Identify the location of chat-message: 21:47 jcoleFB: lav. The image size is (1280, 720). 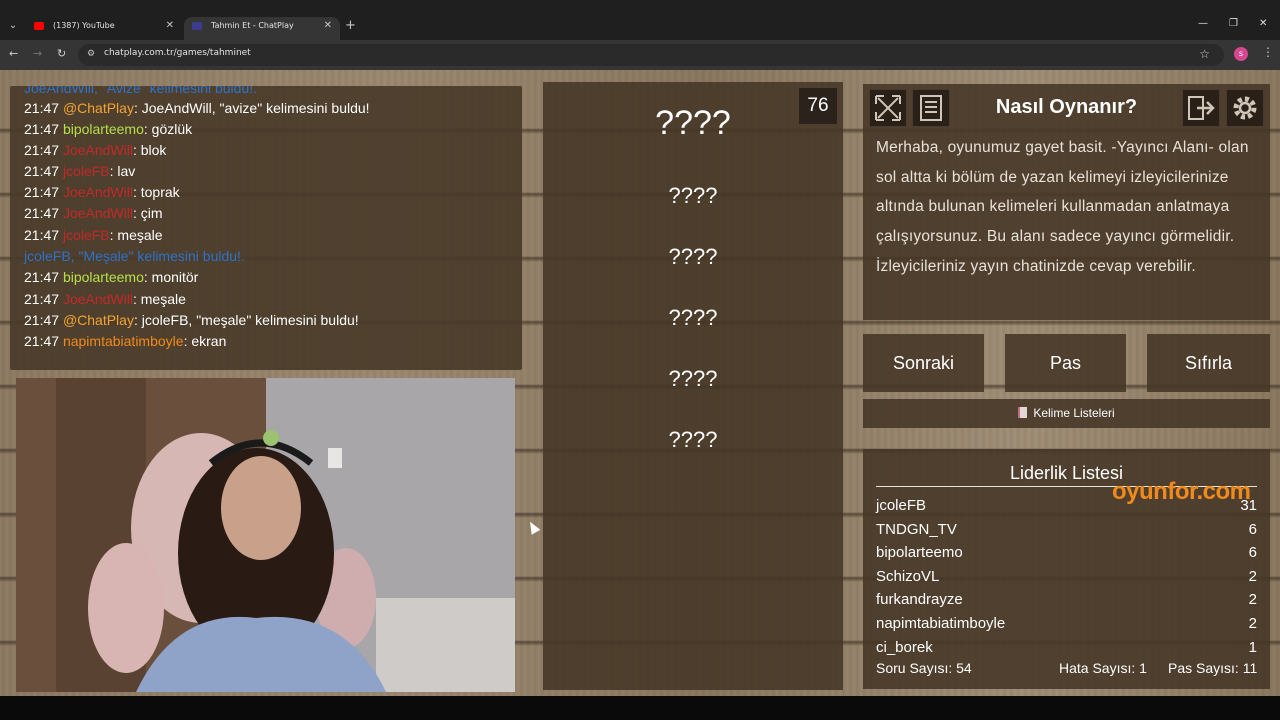
(79, 171).